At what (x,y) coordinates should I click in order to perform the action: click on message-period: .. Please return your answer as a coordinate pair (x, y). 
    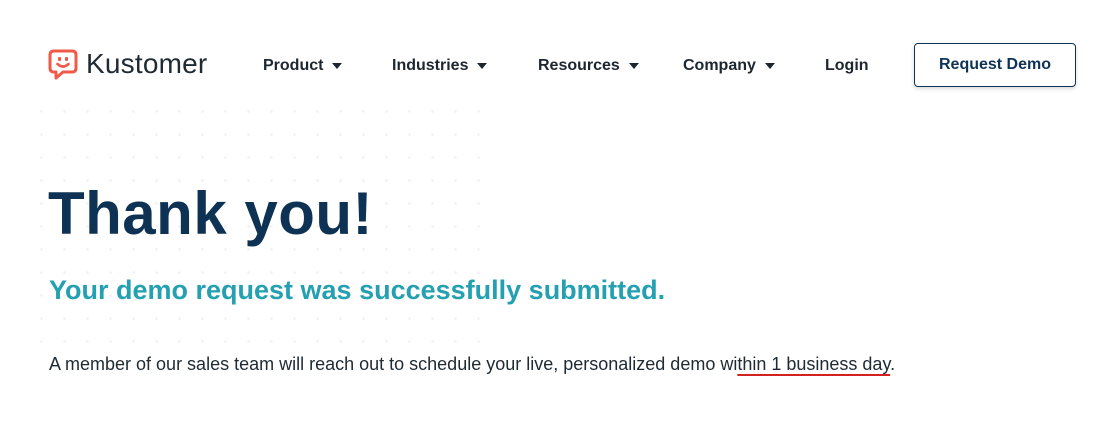
    Looking at the image, I should click on (893, 364).